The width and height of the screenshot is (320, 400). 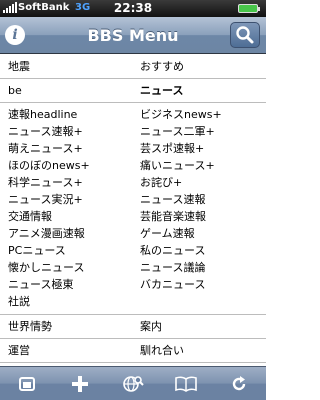 What do you see at coordinates (199, 148) in the screenshot?
I see `board-menu-item: 芸スポ速報+` at bounding box center [199, 148].